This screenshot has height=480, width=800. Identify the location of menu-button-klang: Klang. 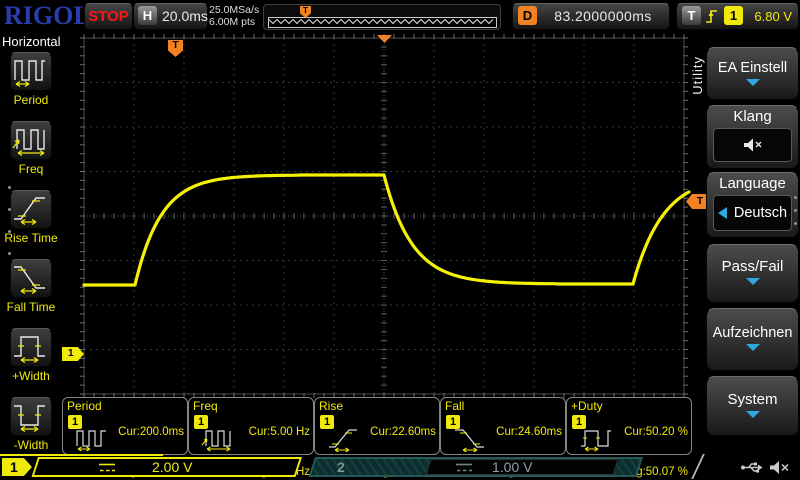
(752, 137).